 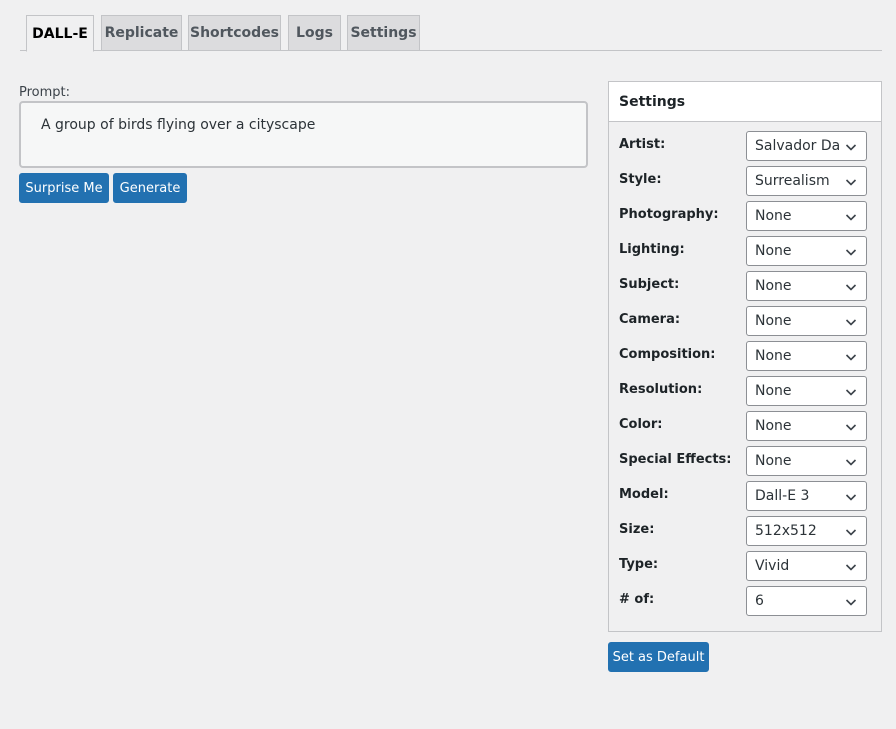 What do you see at coordinates (303, 134) in the screenshot?
I see `prompt-textarea: A group of birds flying over a cityscape` at bounding box center [303, 134].